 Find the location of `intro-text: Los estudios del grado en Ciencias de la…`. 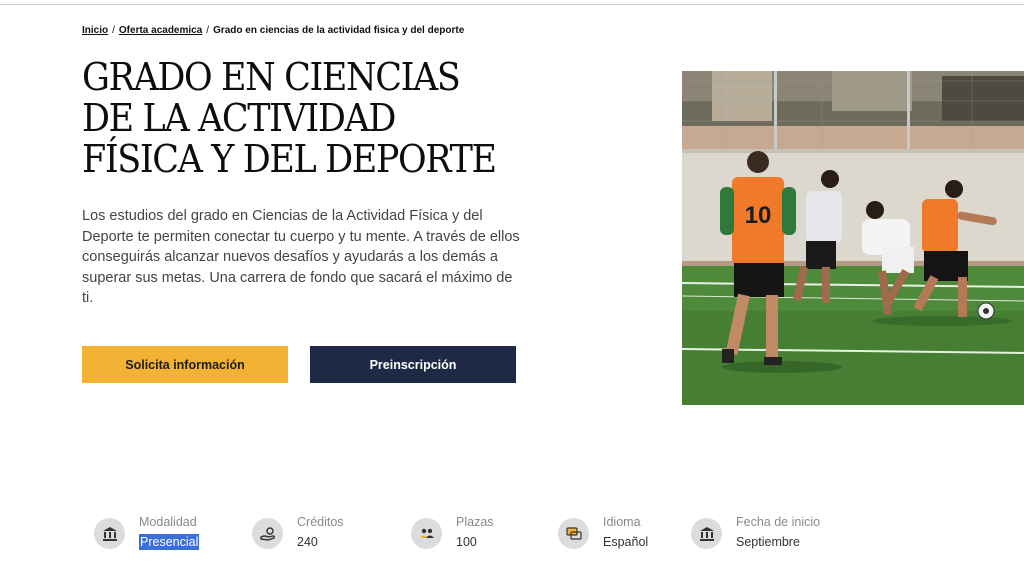

intro-text: Los estudios del grado en Ciencias de la… is located at coordinates (301, 257).